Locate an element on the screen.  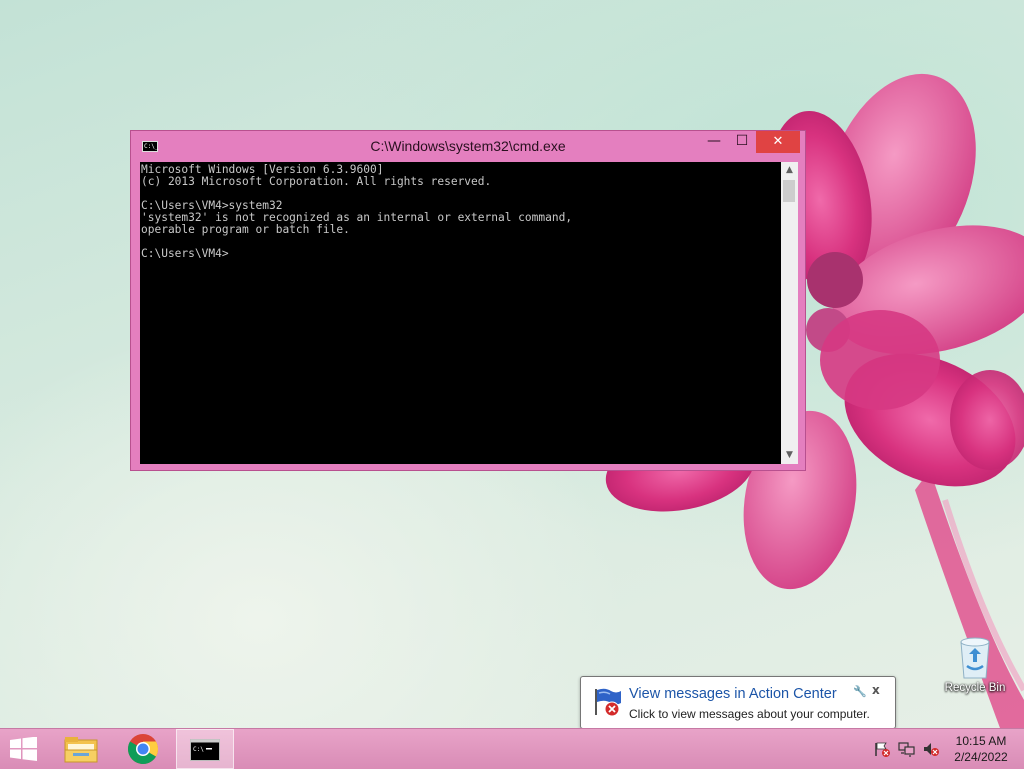
close-button: ✕ is located at coordinates (778, 142).